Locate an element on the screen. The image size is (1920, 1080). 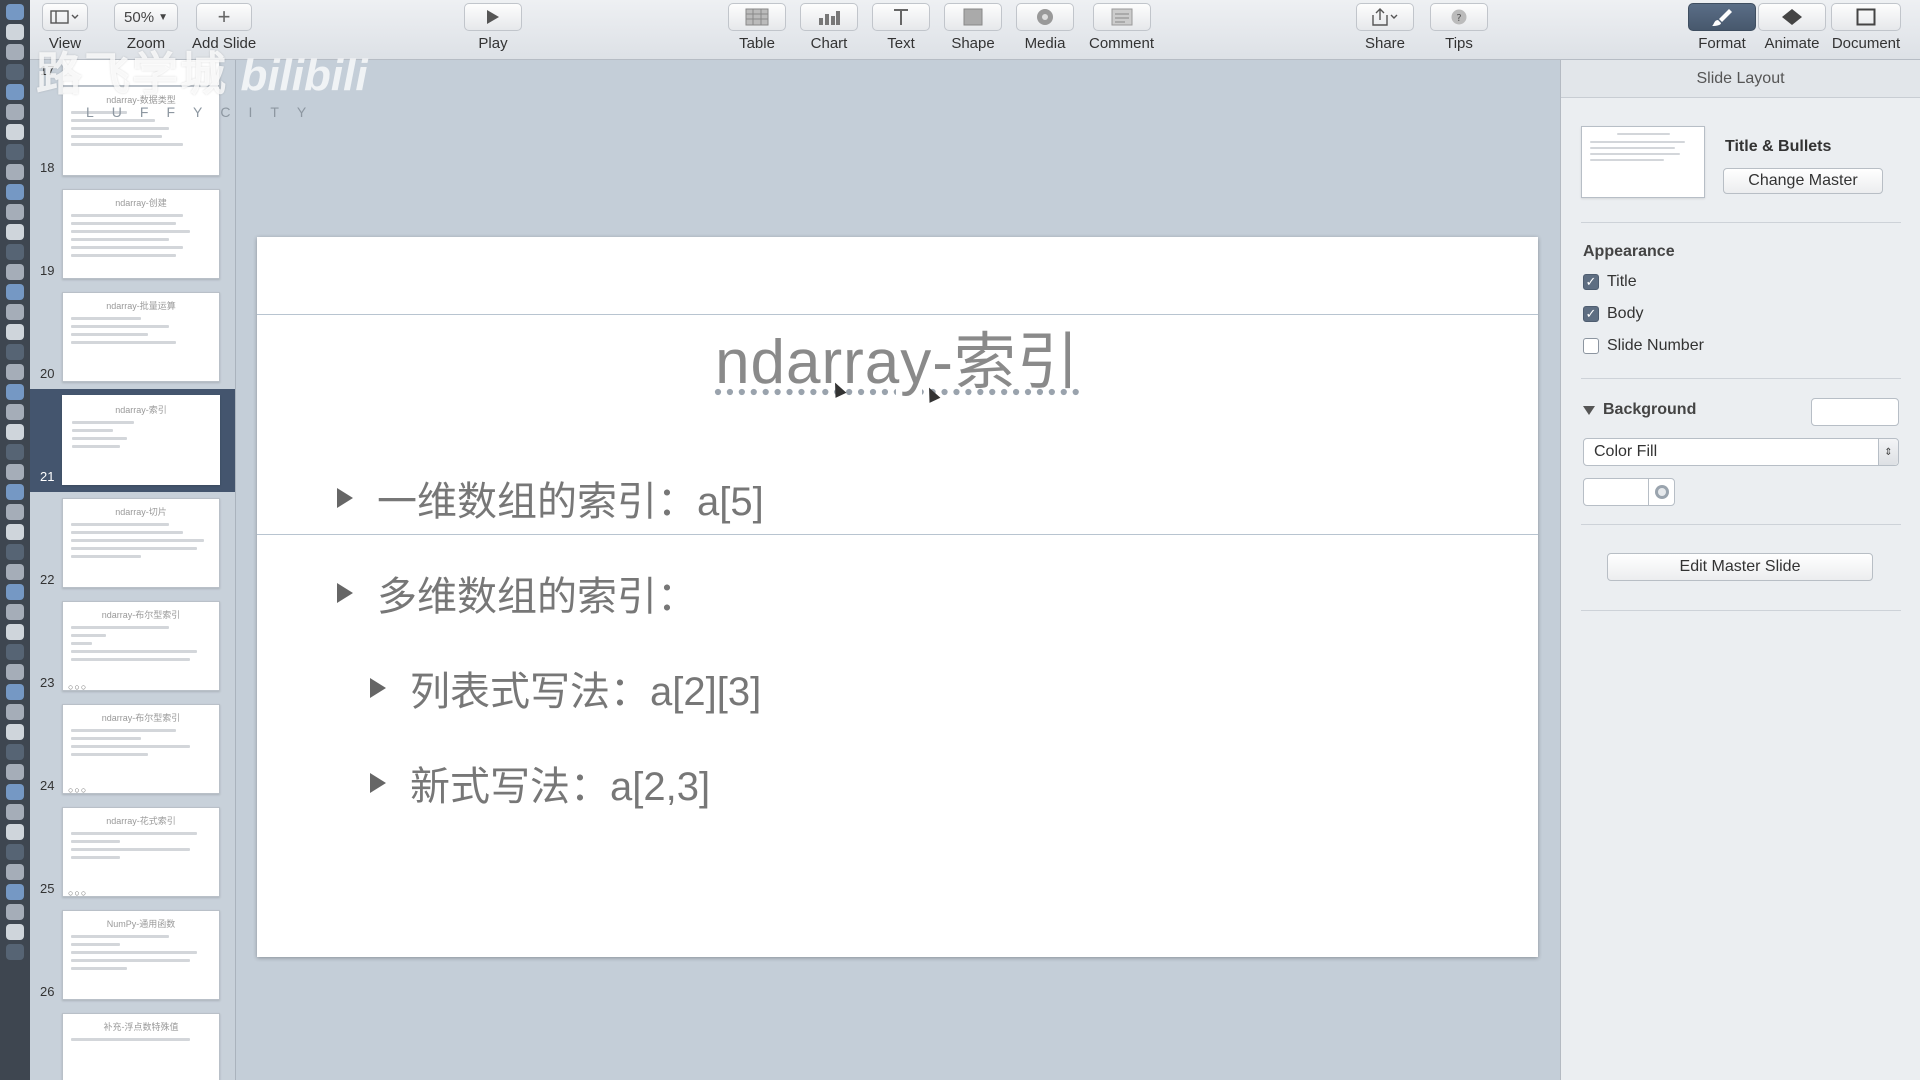
fill-color-well is located at coordinates (1629, 492).